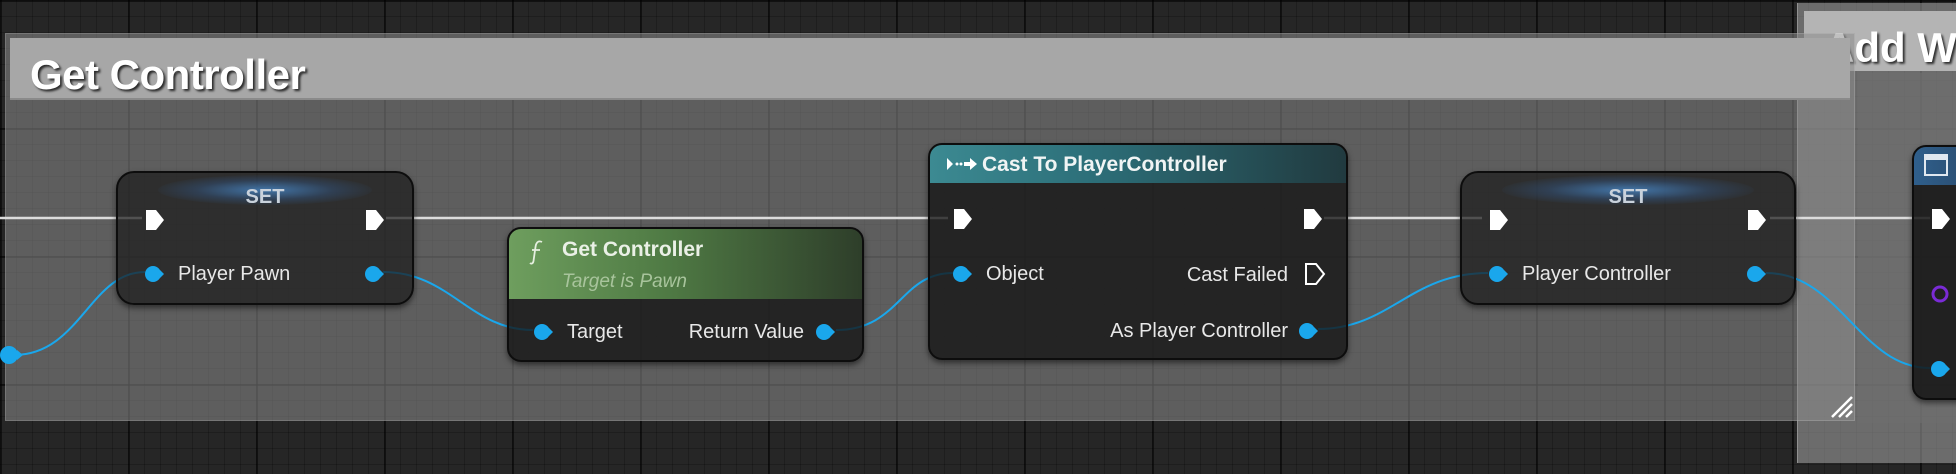 This screenshot has height=474, width=1956. Describe the element at coordinates (1315, 274) in the screenshot. I see `cast-failed-exec-pin-icon` at that location.